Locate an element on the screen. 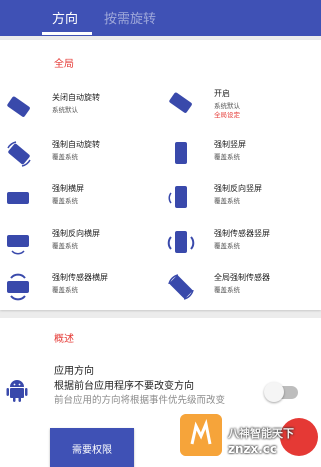 The height and width of the screenshot is (467, 321). phone-portrait-reverse-icon is located at coordinates (181, 198).